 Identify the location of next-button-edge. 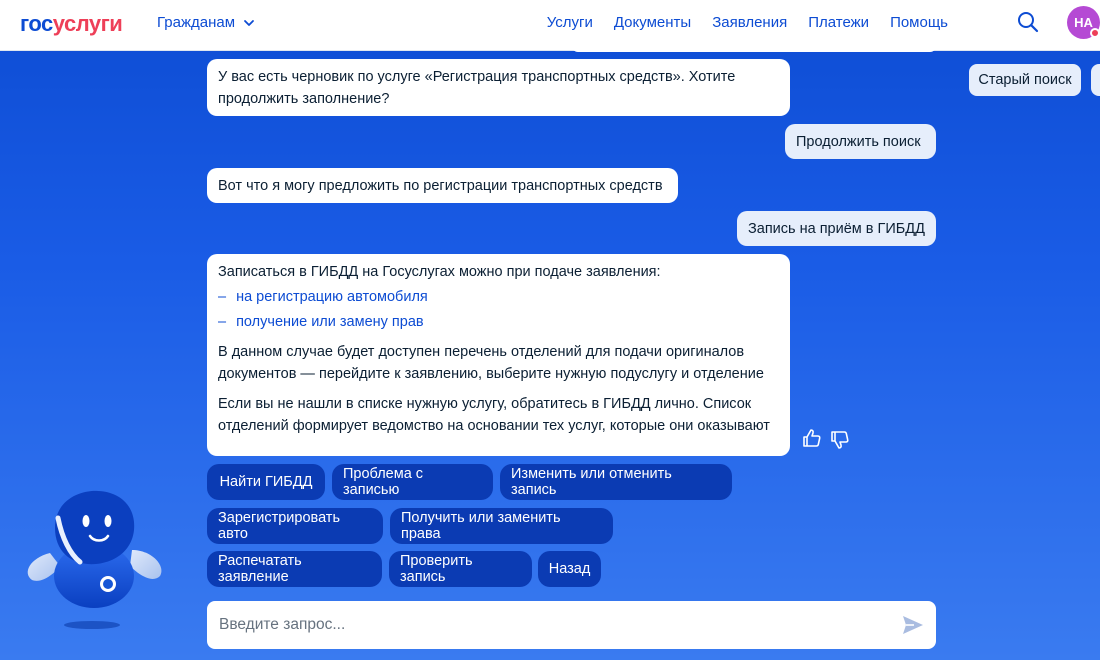
(1095, 80).